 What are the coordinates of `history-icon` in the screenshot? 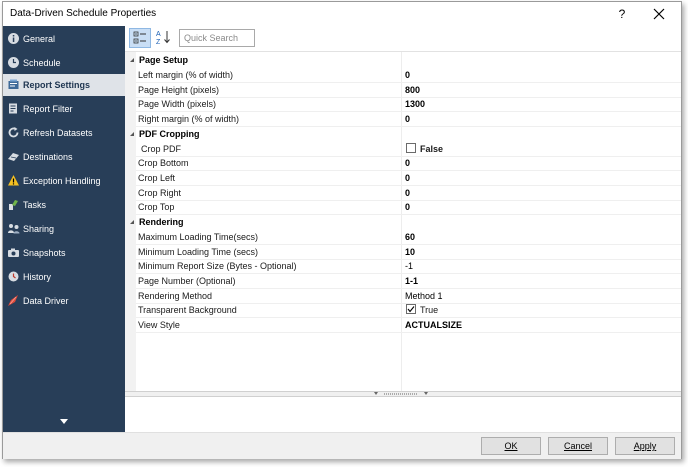 It's located at (13, 276).